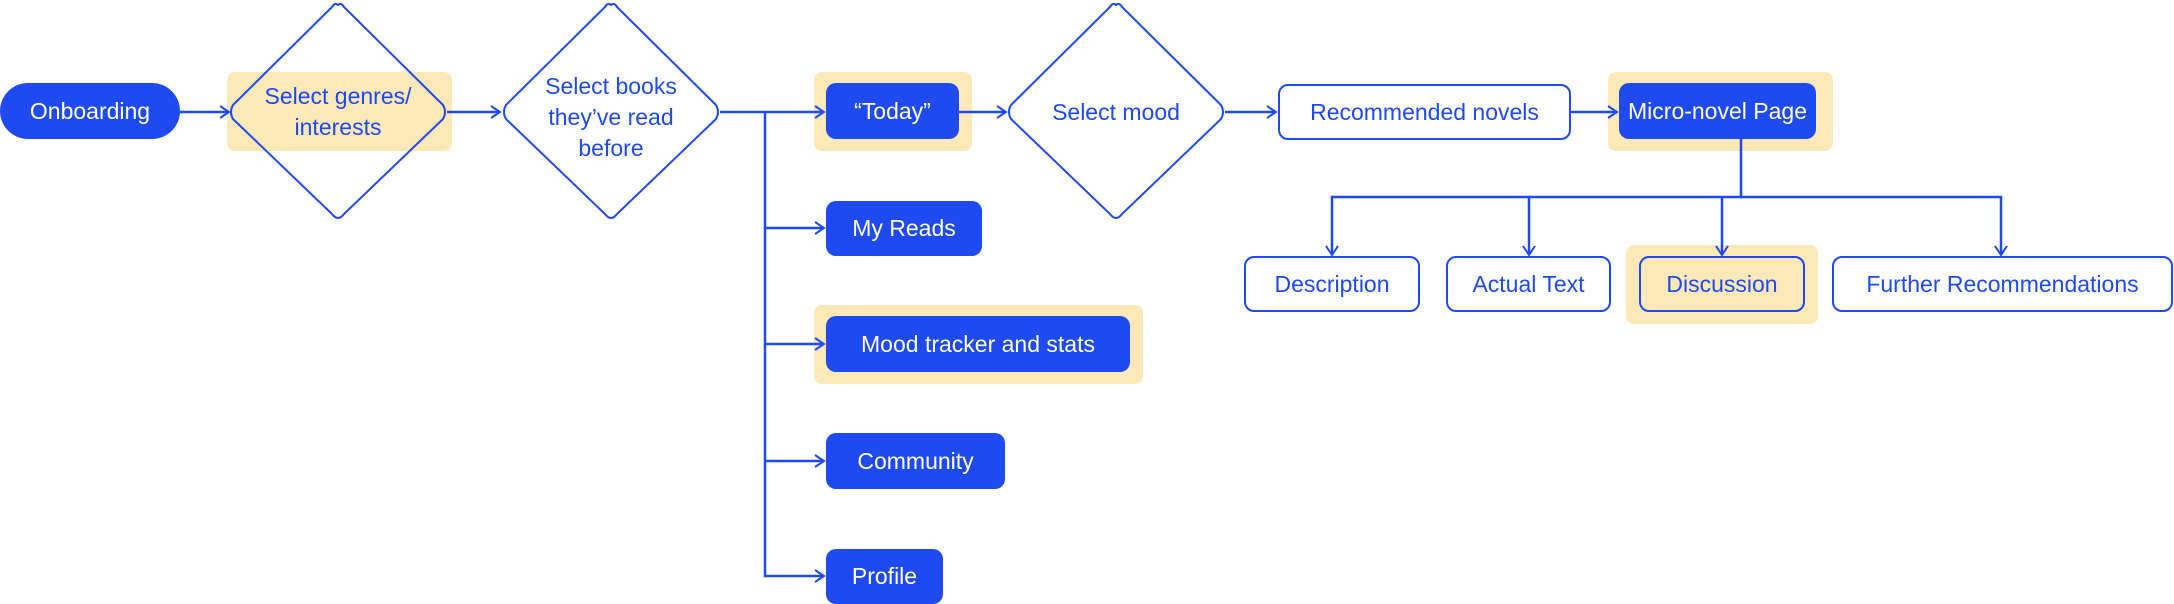 This screenshot has height=604, width=2174. I want to click on node-actual-text: Actual Text, so click(1528, 284).